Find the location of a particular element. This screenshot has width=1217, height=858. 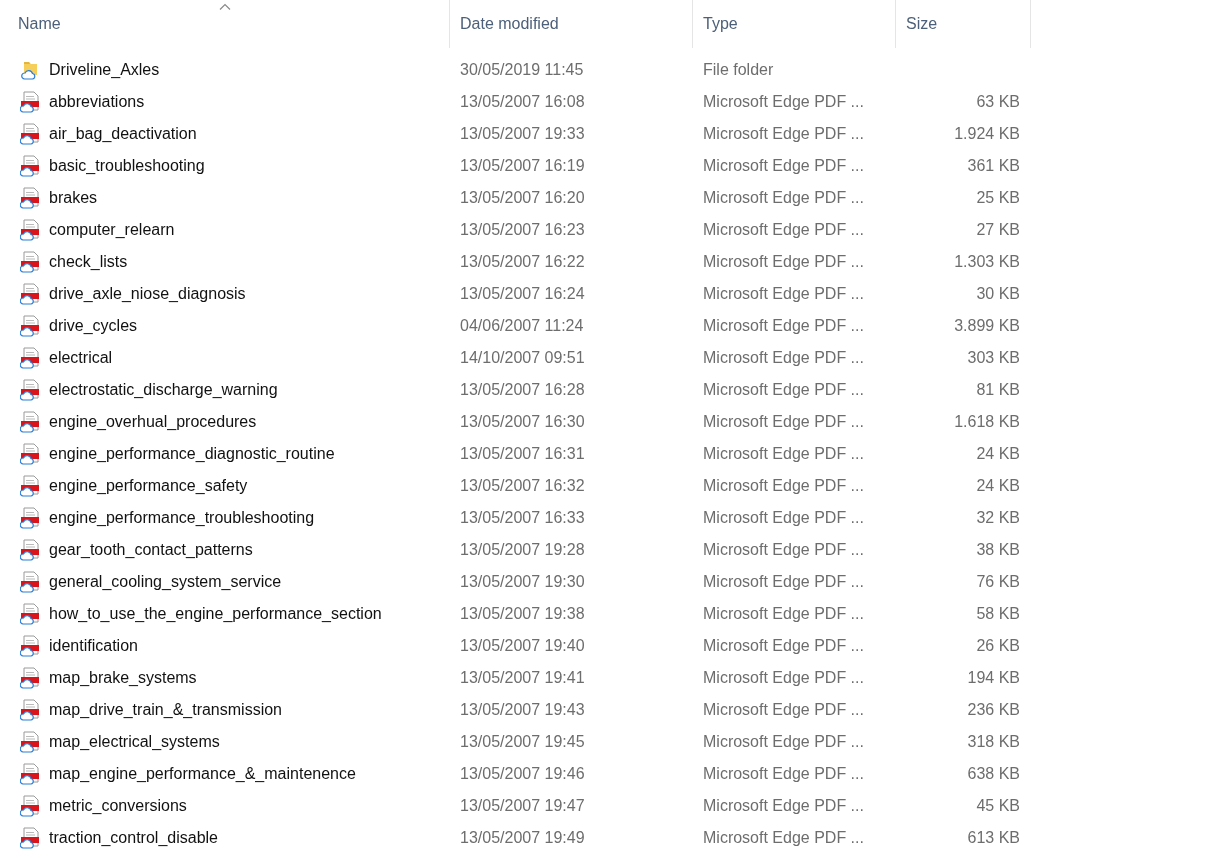

file-name: traction_control_disable is located at coordinates (133, 838).